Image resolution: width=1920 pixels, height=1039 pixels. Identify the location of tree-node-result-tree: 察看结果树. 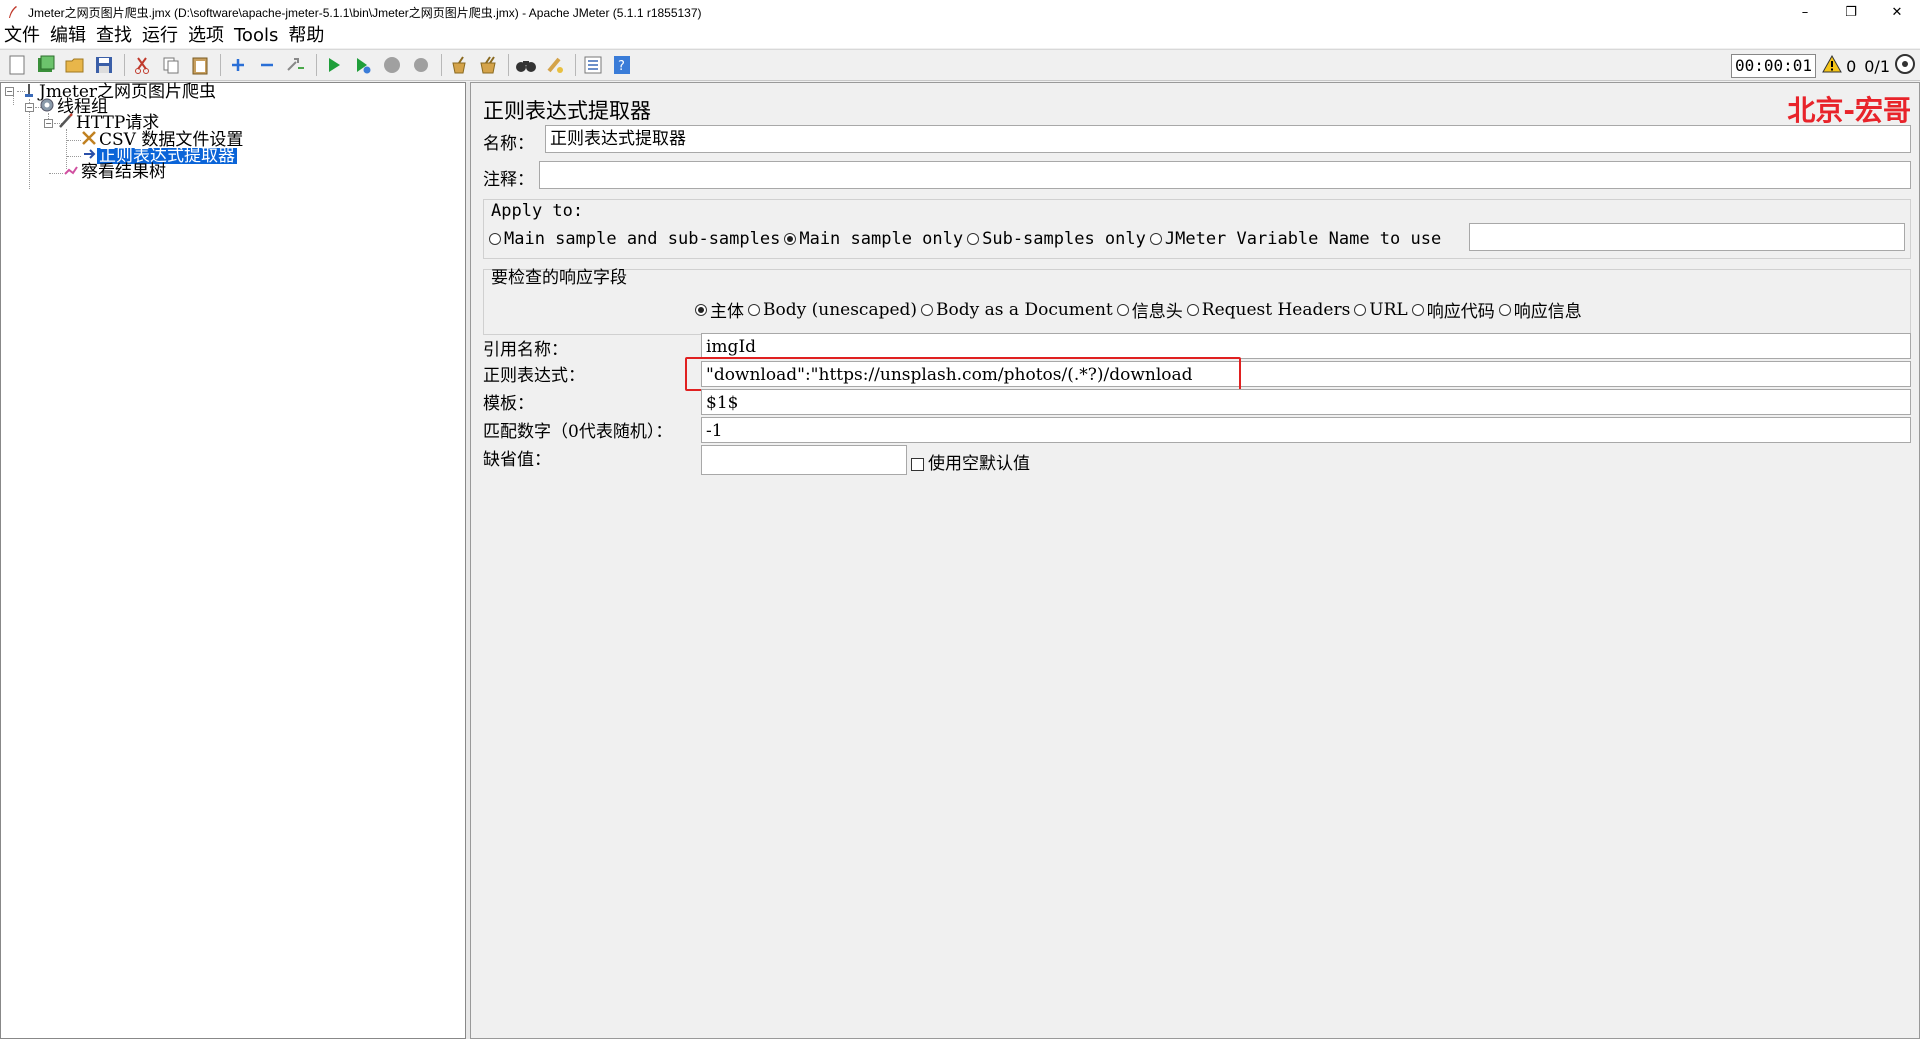
(115, 172).